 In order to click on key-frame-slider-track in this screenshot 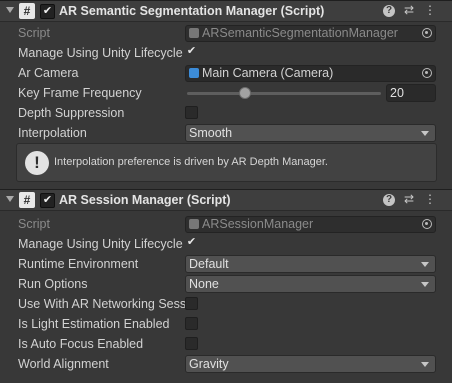, I will do `click(284, 93)`.